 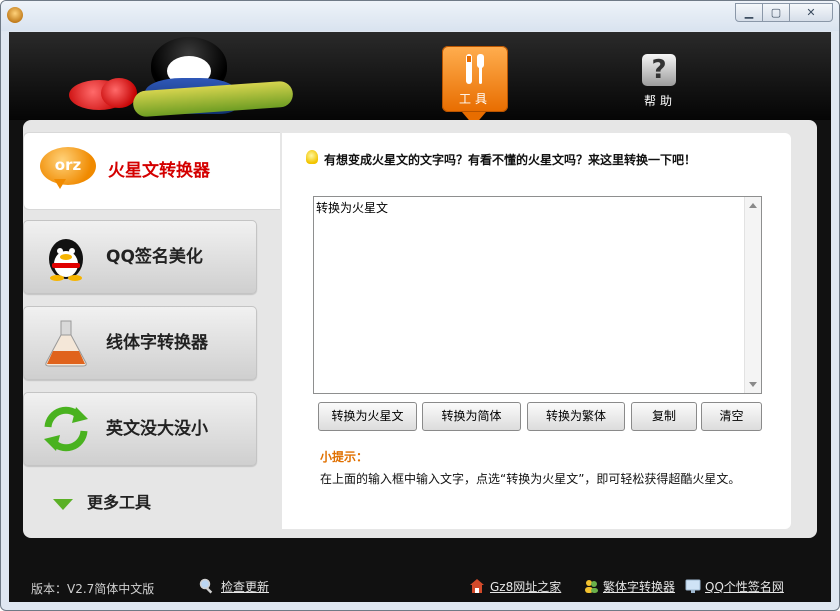 I want to click on magnifier-icon, so click(x=206, y=586).